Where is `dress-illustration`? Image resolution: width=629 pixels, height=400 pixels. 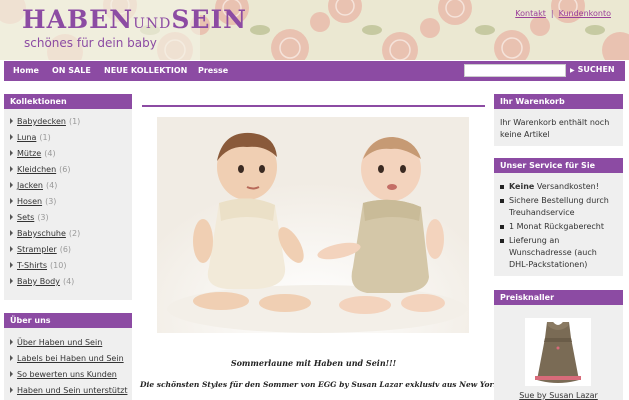 dress-illustration is located at coordinates (558, 352).